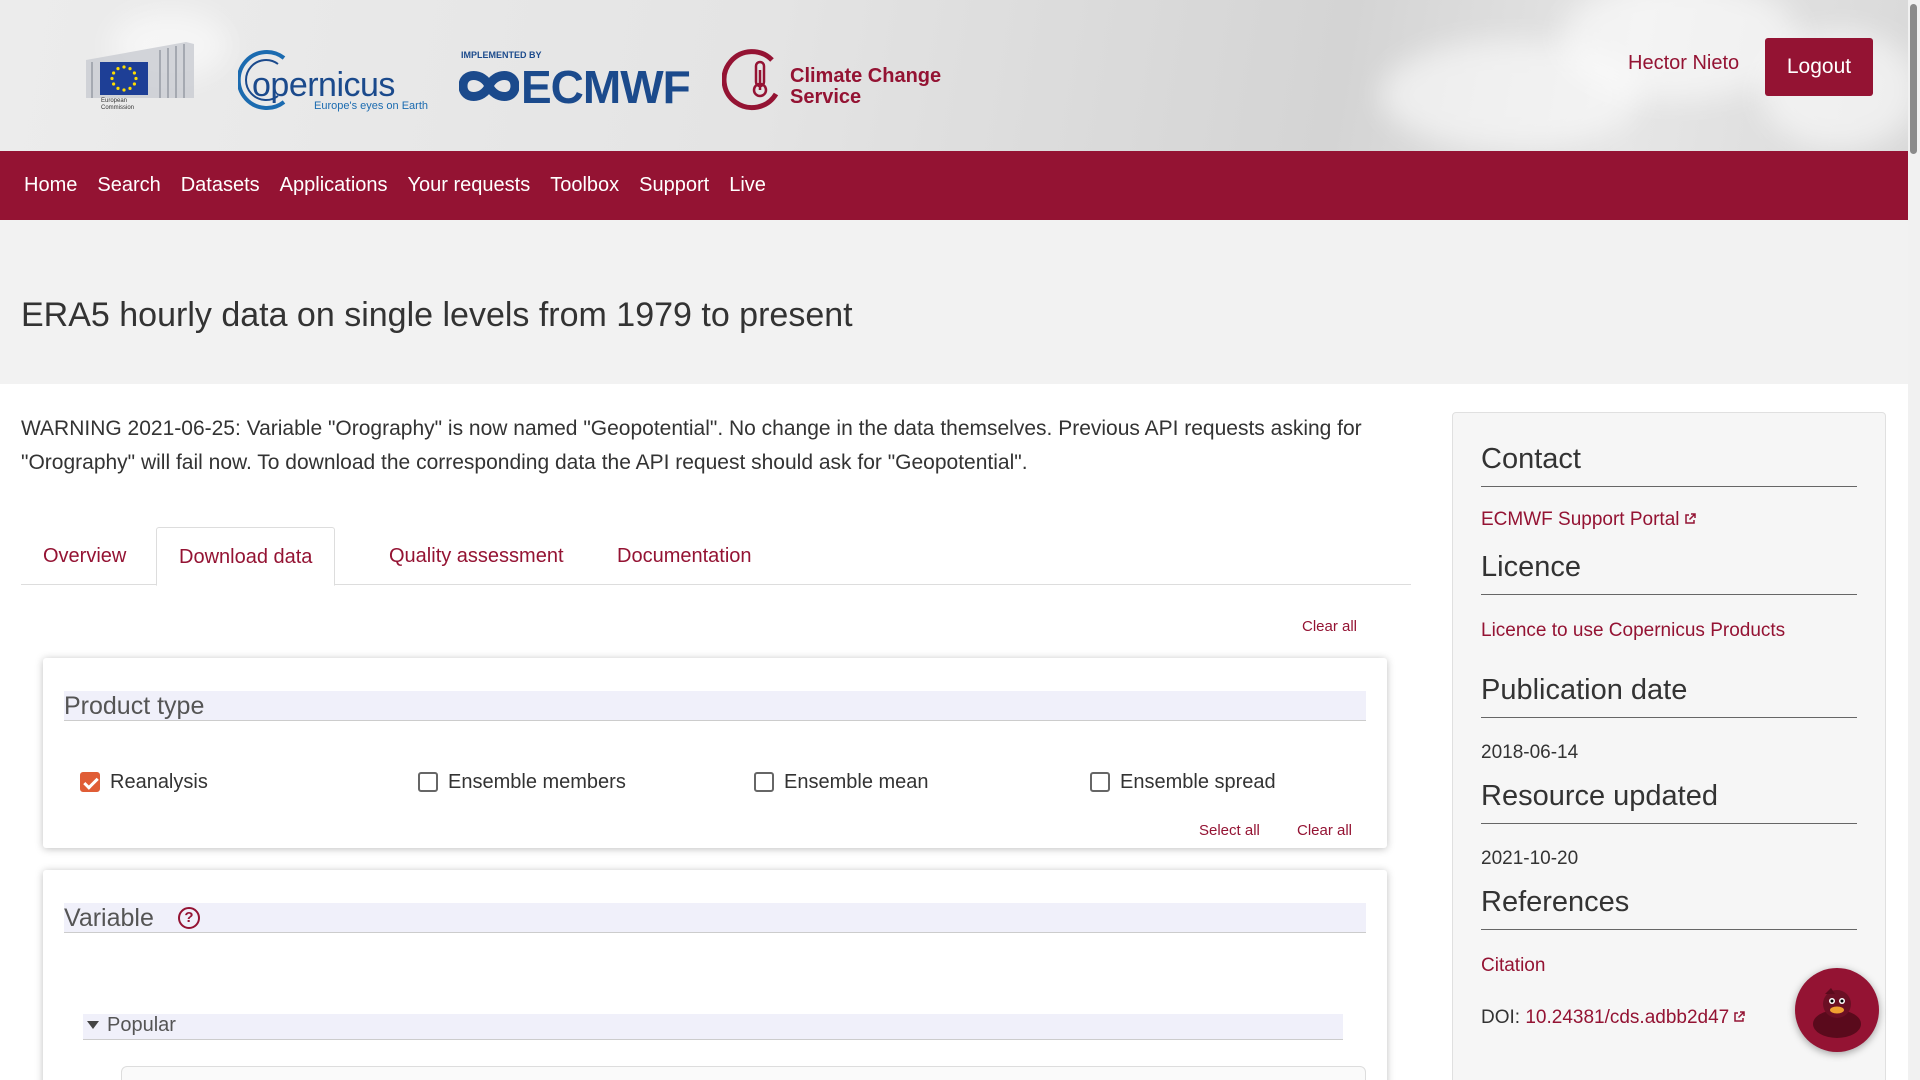 The height and width of the screenshot is (1080, 1920). What do you see at coordinates (856, 781) in the screenshot?
I see `option-label: Ensemble mean` at bounding box center [856, 781].